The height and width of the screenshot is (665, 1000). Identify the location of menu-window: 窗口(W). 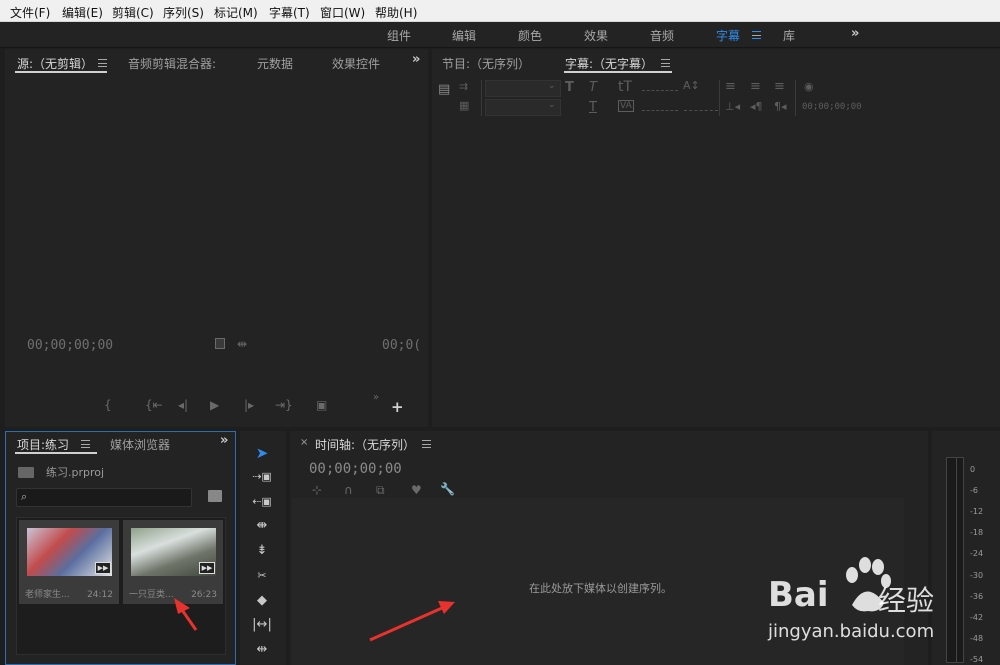
(342, 12).